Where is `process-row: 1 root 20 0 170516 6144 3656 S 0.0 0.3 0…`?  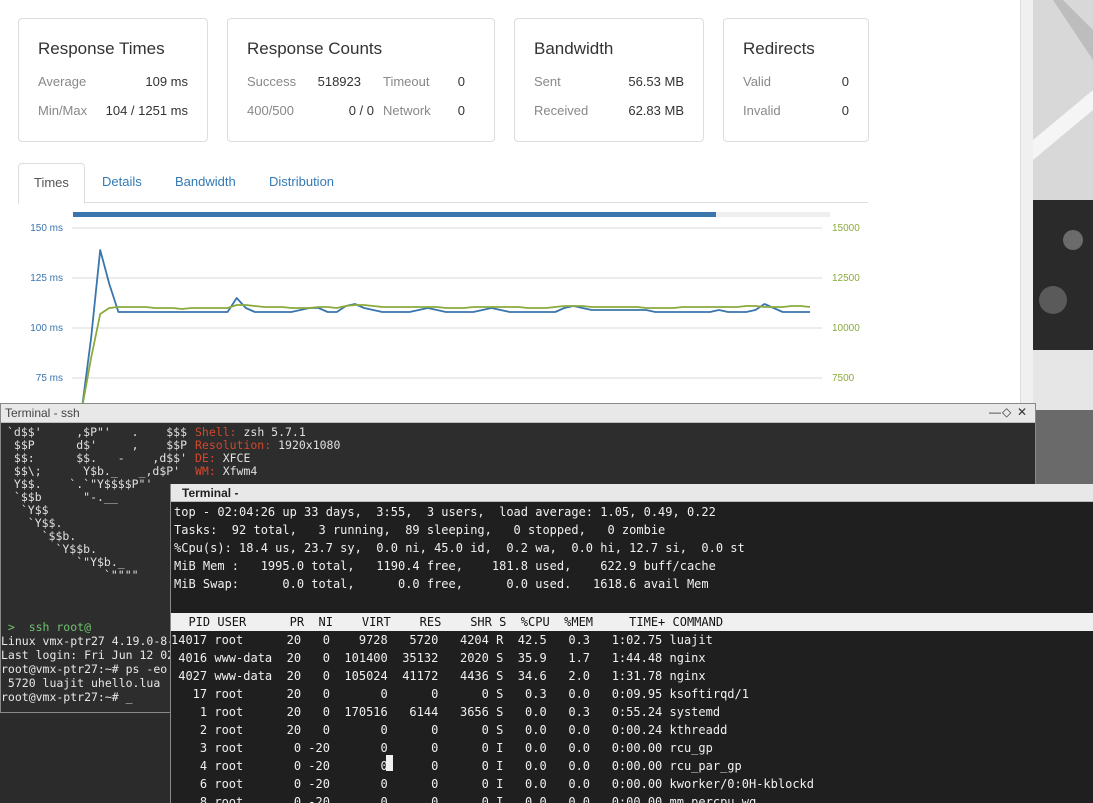
process-row: 1 root 20 0 170516 6144 3656 S 0.0 0.3 0… is located at coordinates (446, 712).